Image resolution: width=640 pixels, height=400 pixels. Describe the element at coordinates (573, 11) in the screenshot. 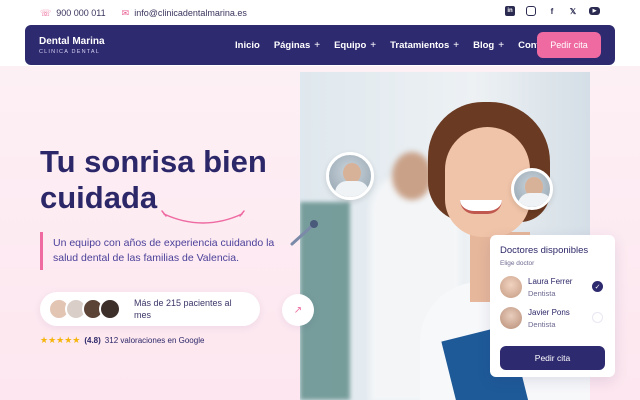

I see `x-icon: 𝕏` at that location.